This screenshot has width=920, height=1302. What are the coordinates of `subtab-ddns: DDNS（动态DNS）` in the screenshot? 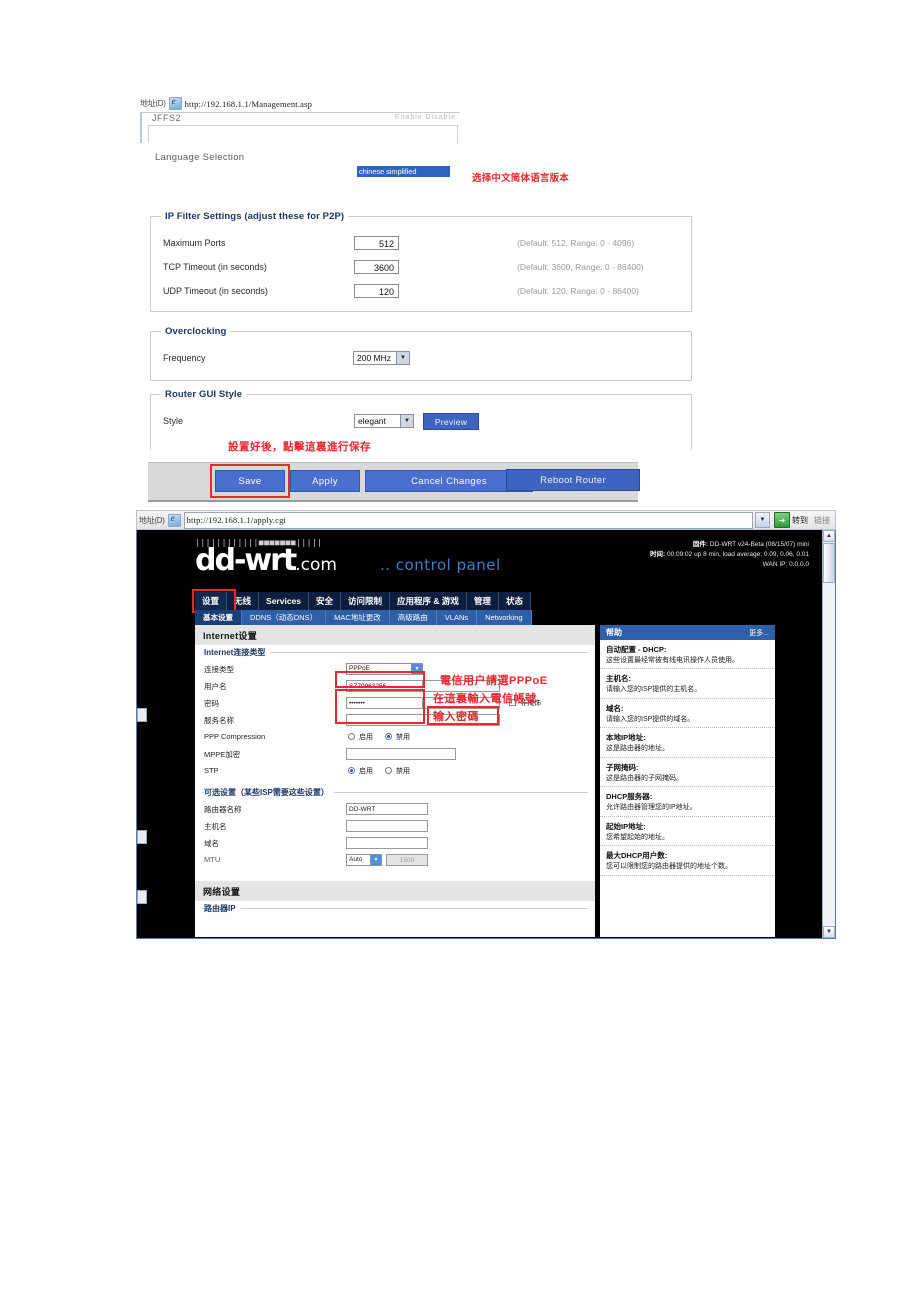 It's located at (284, 617).